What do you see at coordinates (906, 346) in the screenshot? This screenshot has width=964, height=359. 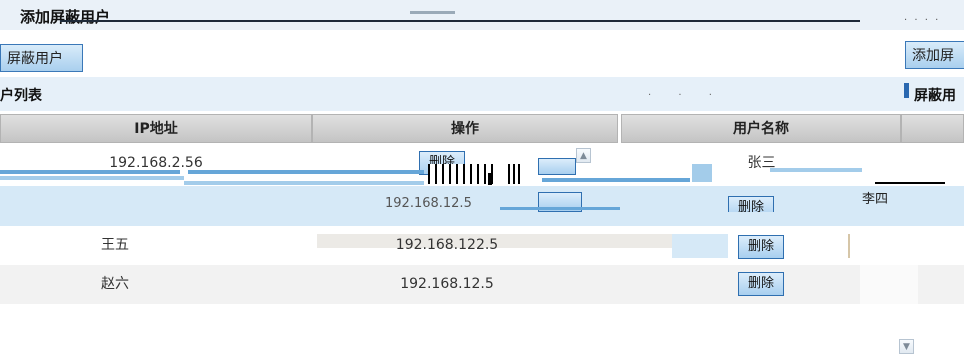 I see `chevron-down-icon: ▼` at bounding box center [906, 346].